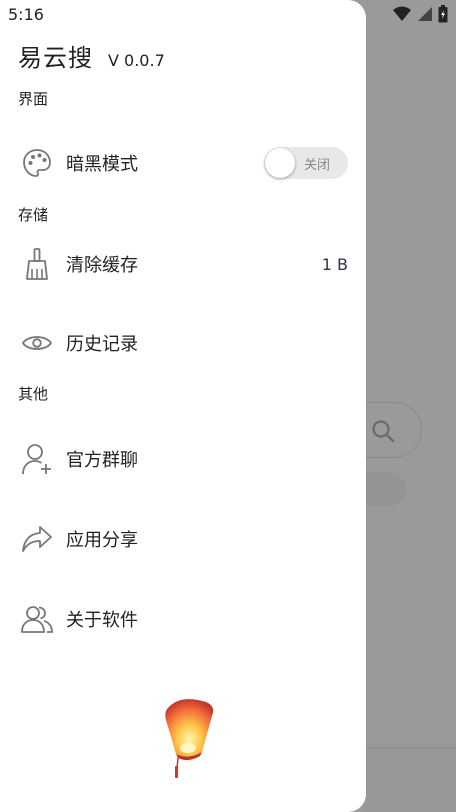 This screenshot has width=456, height=812. I want to click on section-label-storage: 存储, so click(33, 215).